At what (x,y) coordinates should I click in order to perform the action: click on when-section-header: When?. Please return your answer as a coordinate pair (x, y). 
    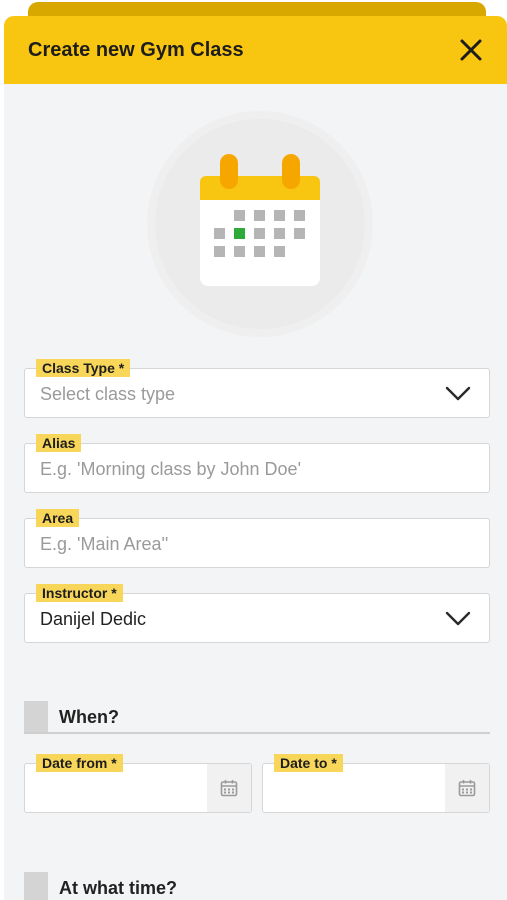
    Looking at the image, I should click on (257, 717).